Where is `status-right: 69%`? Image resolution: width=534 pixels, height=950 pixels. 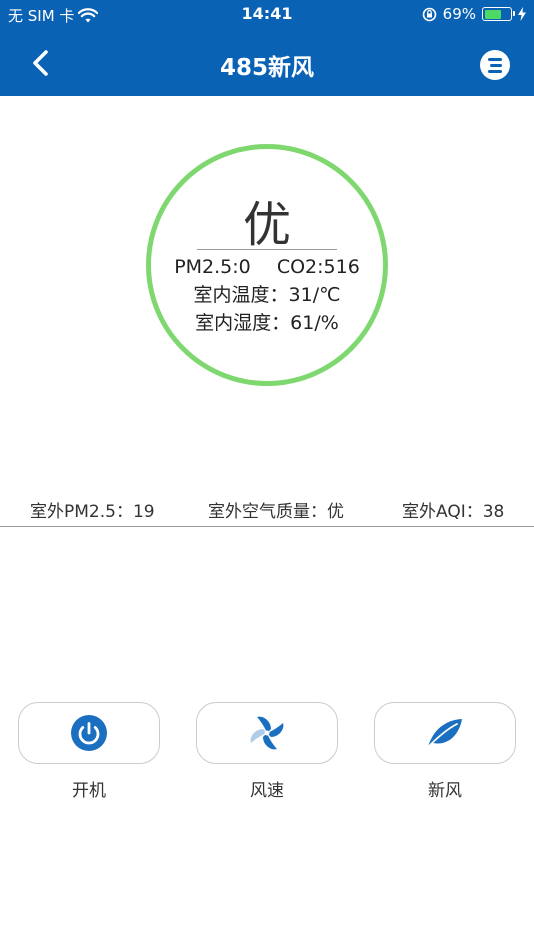
status-right: 69% is located at coordinates (474, 14).